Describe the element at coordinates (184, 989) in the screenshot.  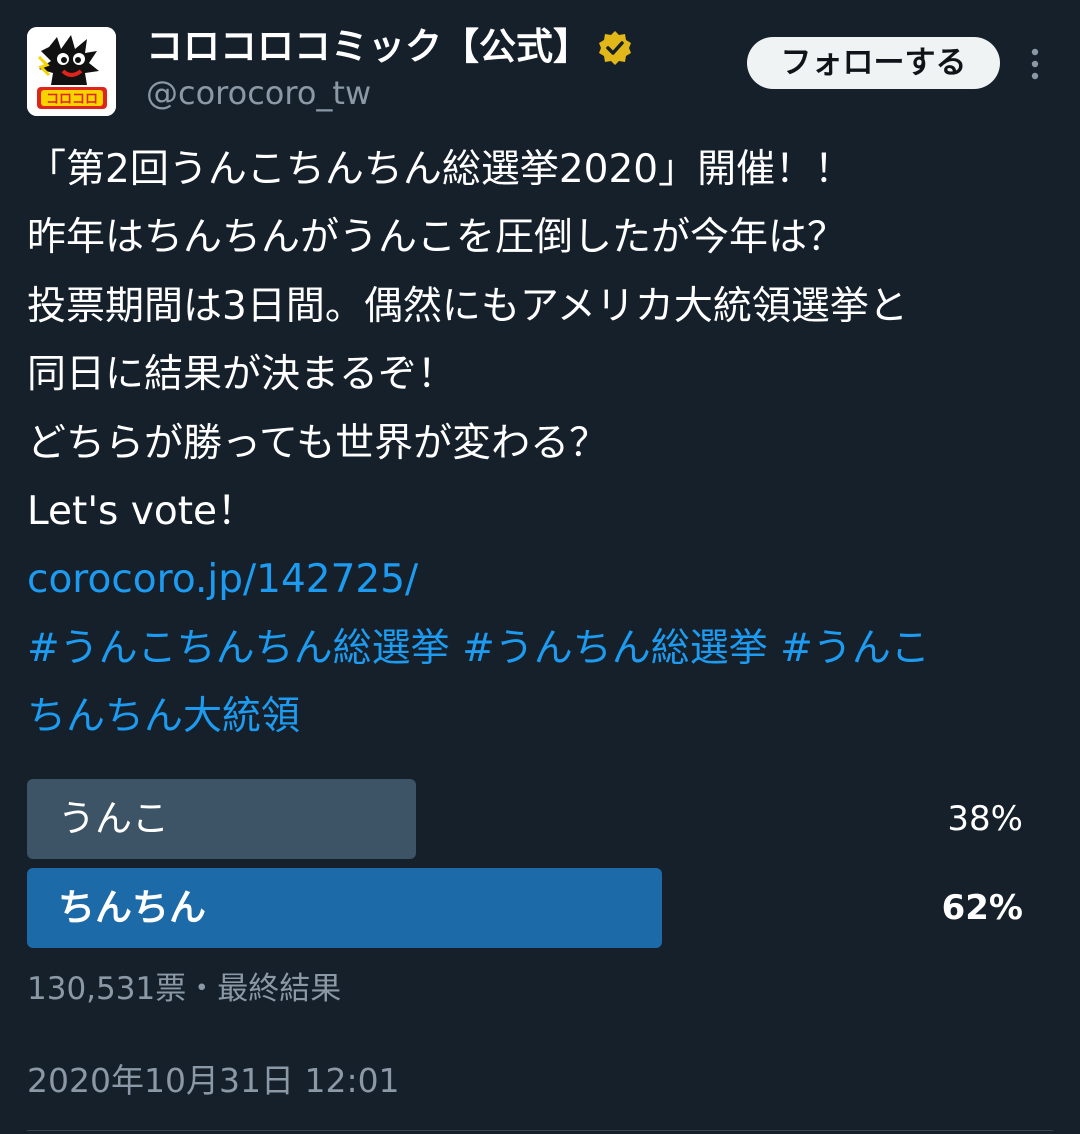
I see `poll-summary: 130,531票・最終結果` at that location.